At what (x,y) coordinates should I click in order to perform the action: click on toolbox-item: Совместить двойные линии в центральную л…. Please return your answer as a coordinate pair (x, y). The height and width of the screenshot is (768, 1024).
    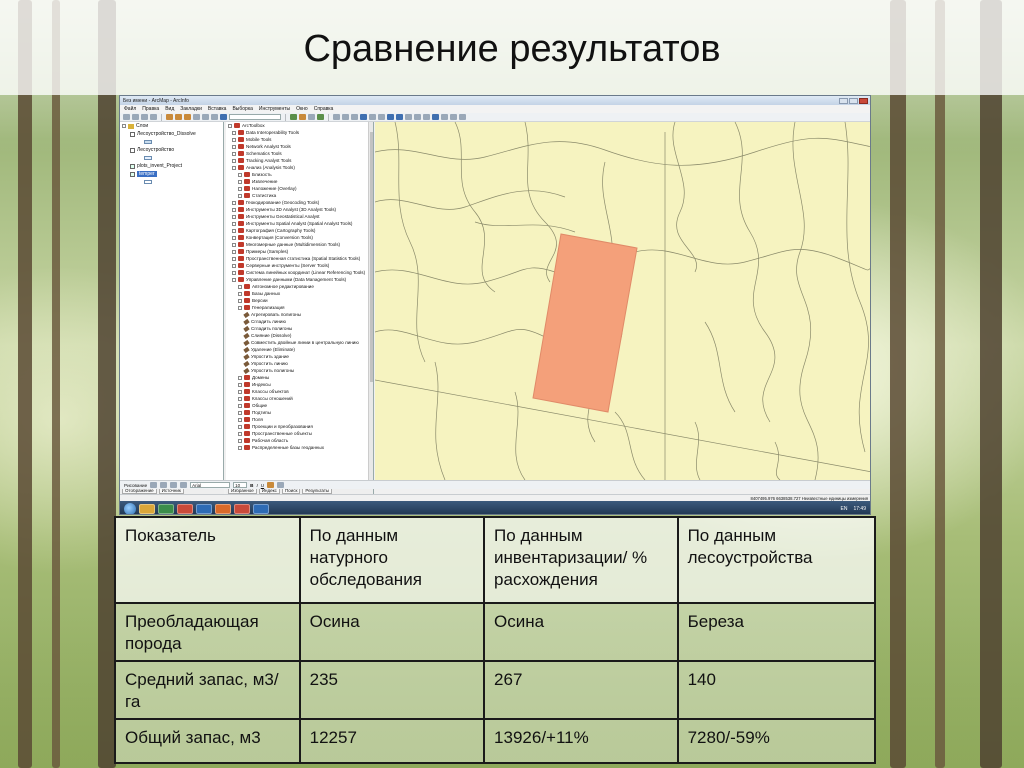
    Looking at the image, I should click on (299, 342).